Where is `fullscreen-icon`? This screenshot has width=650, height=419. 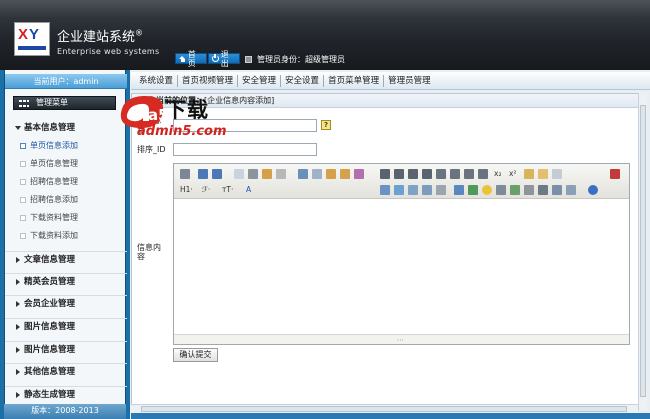
fullscreen-icon is located at coordinates (615, 174).